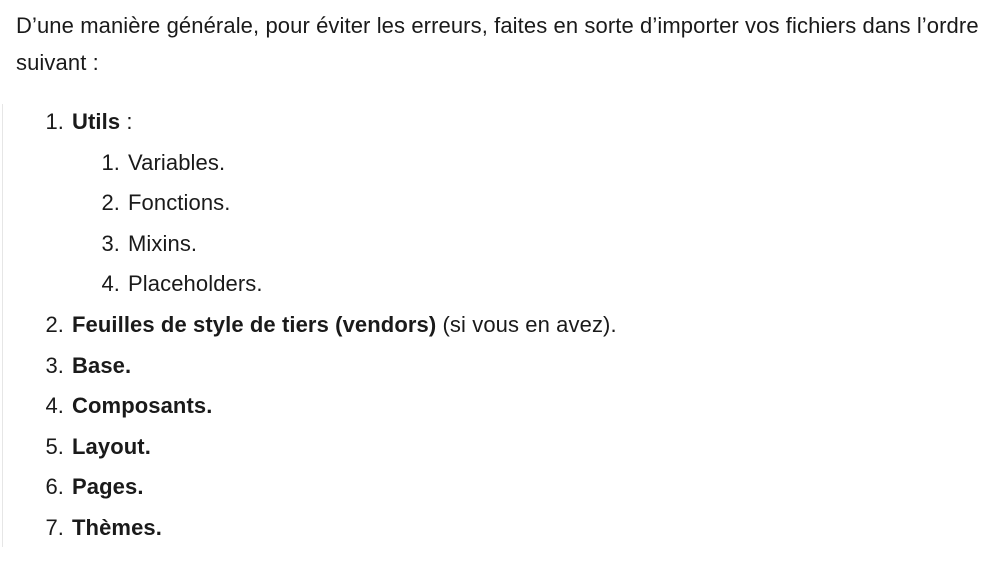 The image size is (1008, 565). I want to click on list-item-suffix: (si vous en avez)., so click(526, 324).